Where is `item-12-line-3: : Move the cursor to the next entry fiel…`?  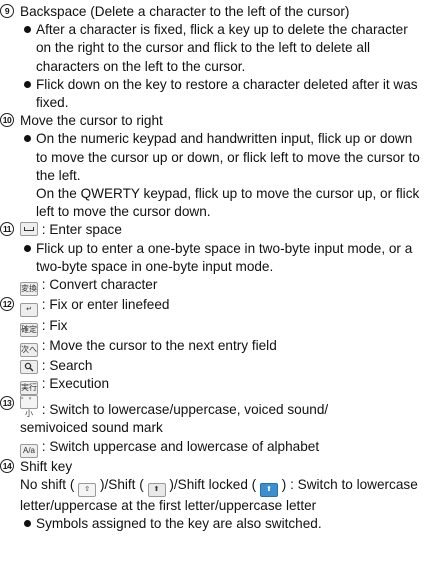
item-12-line-3: : Move the cursor to the next entry fiel… is located at coordinates (159, 346).